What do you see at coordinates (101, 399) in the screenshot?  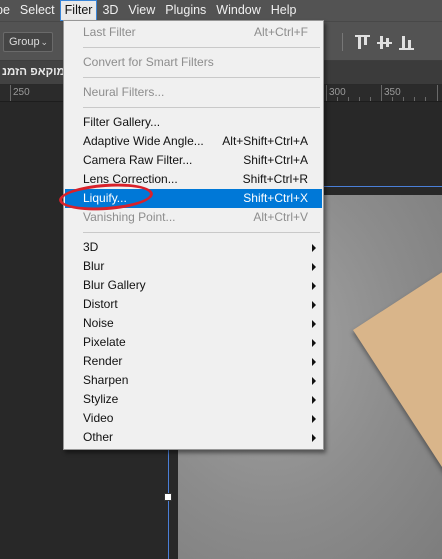 I see `menu-item-label: Stylize` at bounding box center [101, 399].